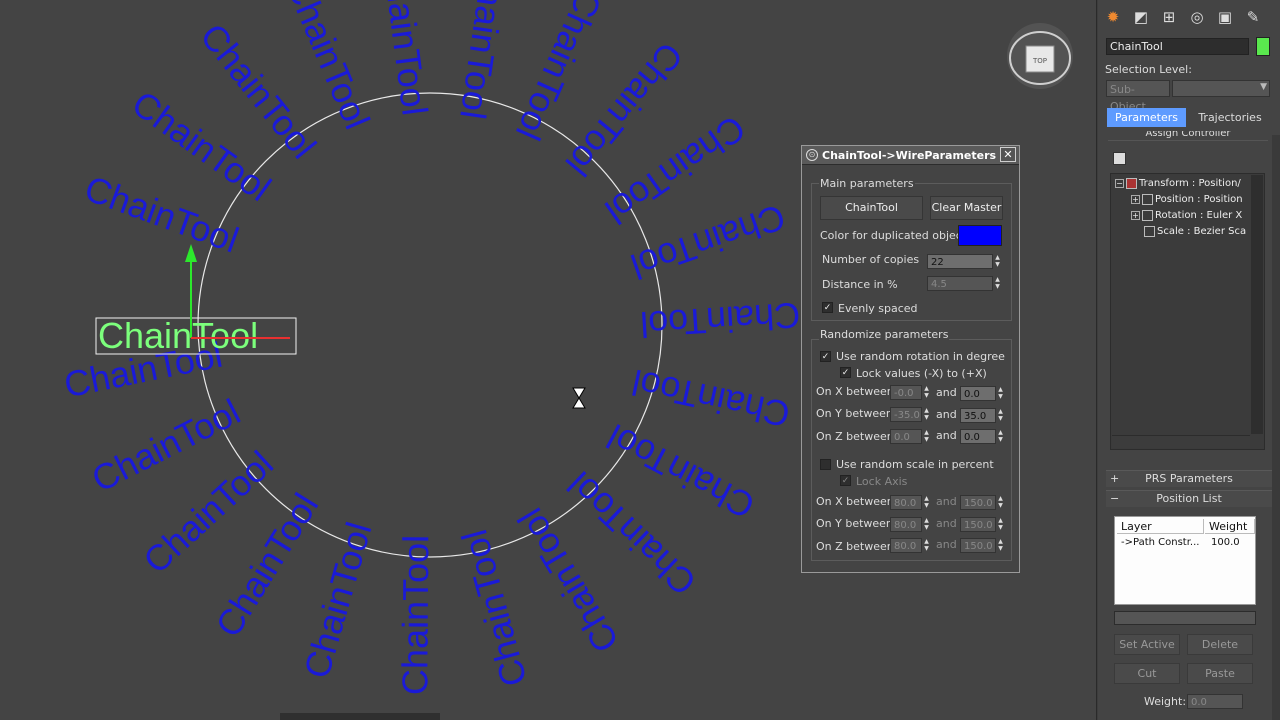 This screenshot has height=720, width=1280. What do you see at coordinates (1000, 524) in the screenshot?
I see `scale-y-max-arrows: ▲ ▼` at bounding box center [1000, 524].